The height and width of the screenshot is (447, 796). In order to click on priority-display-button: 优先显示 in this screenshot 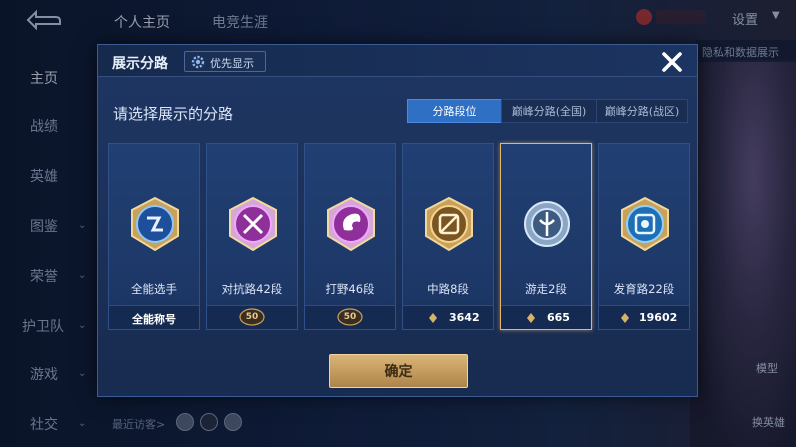, I will do `click(225, 61)`.